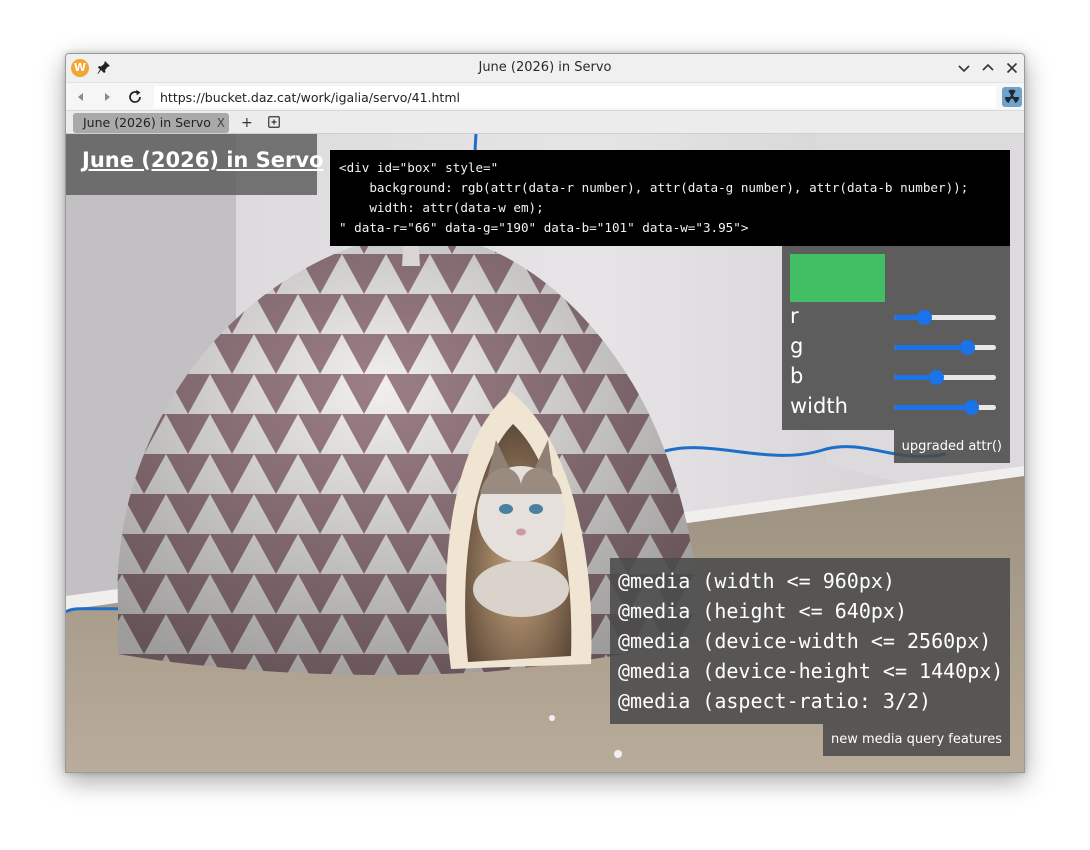 The height and width of the screenshot is (850, 1090). Describe the element at coordinates (221, 123) in the screenshot. I see `tab-close-button: X` at that location.